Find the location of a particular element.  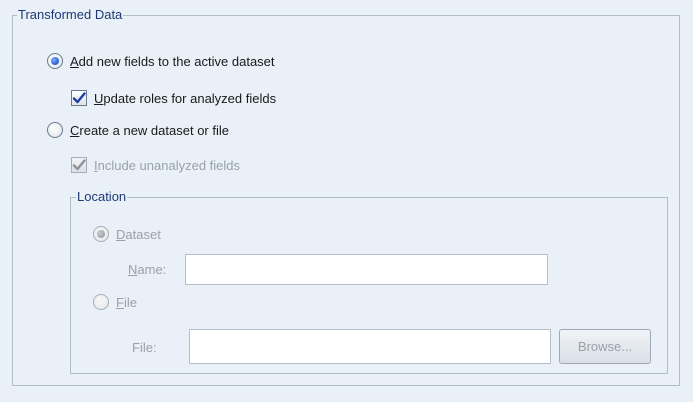

file-path-label: File: is located at coordinates (144, 347).